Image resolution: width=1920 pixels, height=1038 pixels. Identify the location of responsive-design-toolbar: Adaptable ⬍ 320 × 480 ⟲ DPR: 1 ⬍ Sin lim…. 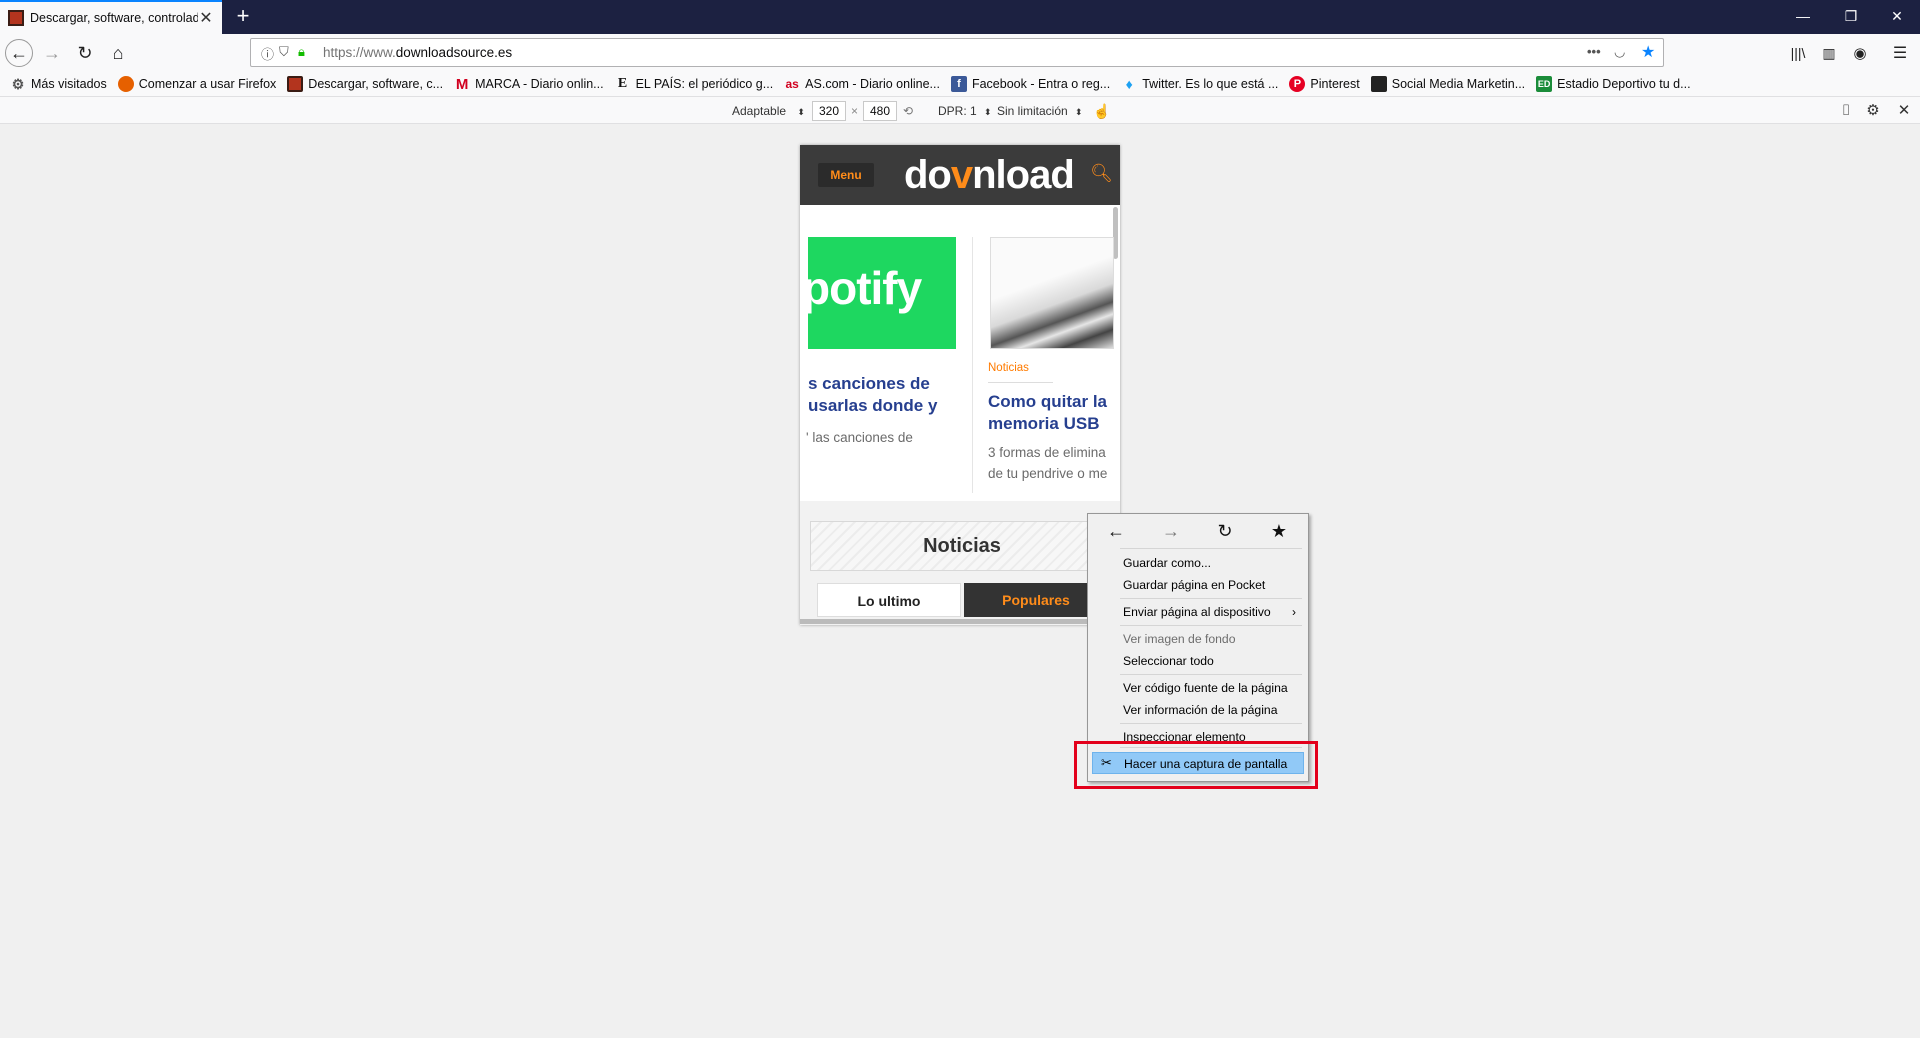
(960, 110).